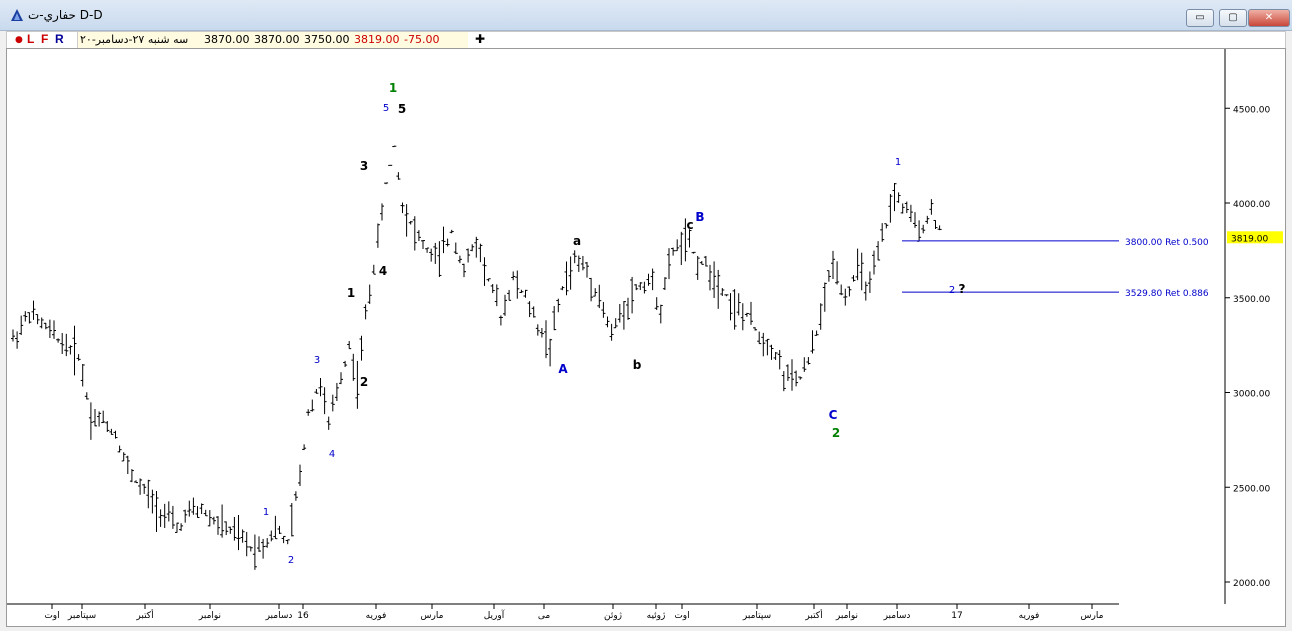  Describe the element at coordinates (59, 39) in the screenshot. I see `flag-r-button: R` at that location.